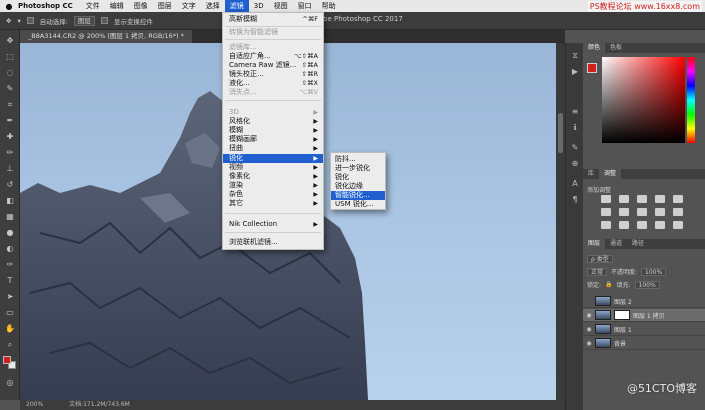 The height and width of the screenshot is (410, 705). I want to click on layer-name: 图层 1, so click(623, 329).